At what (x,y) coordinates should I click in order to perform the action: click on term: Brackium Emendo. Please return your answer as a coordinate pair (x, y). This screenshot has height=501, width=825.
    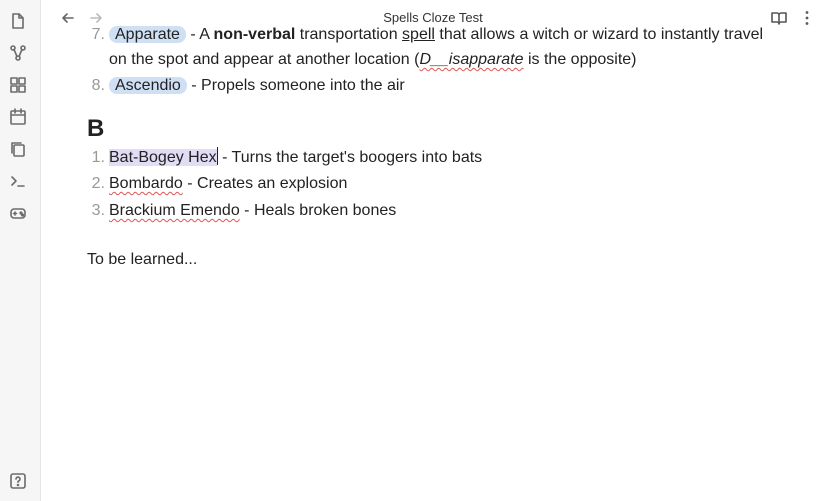
    Looking at the image, I should click on (174, 210).